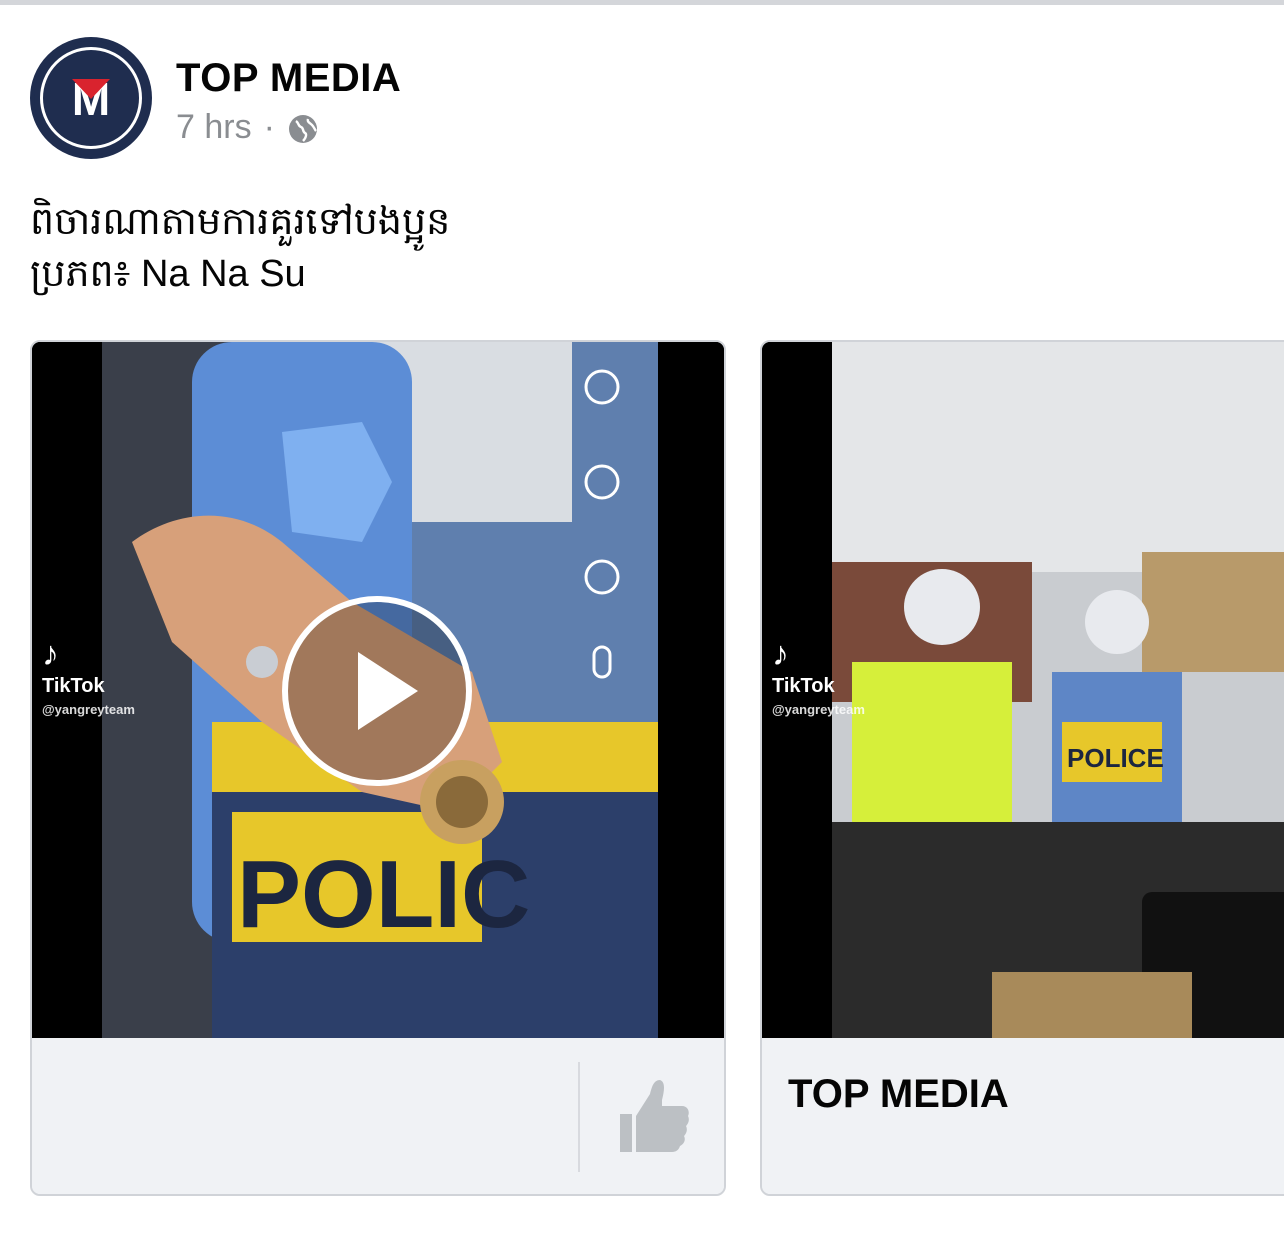  Describe the element at coordinates (383, 894) in the screenshot. I see `overlay-text-1: POLIC` at that location.